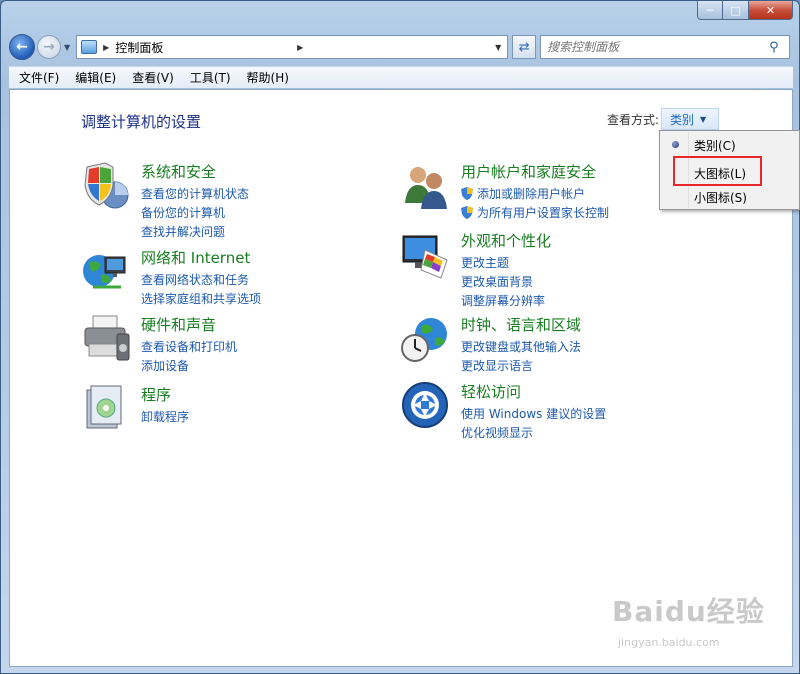 The height and width of the screenshot is (674, 800). Describe the element at coordinates (669, 642) in the screenshot. I see `watermark-url: jingyan.baidu.com` at that location.